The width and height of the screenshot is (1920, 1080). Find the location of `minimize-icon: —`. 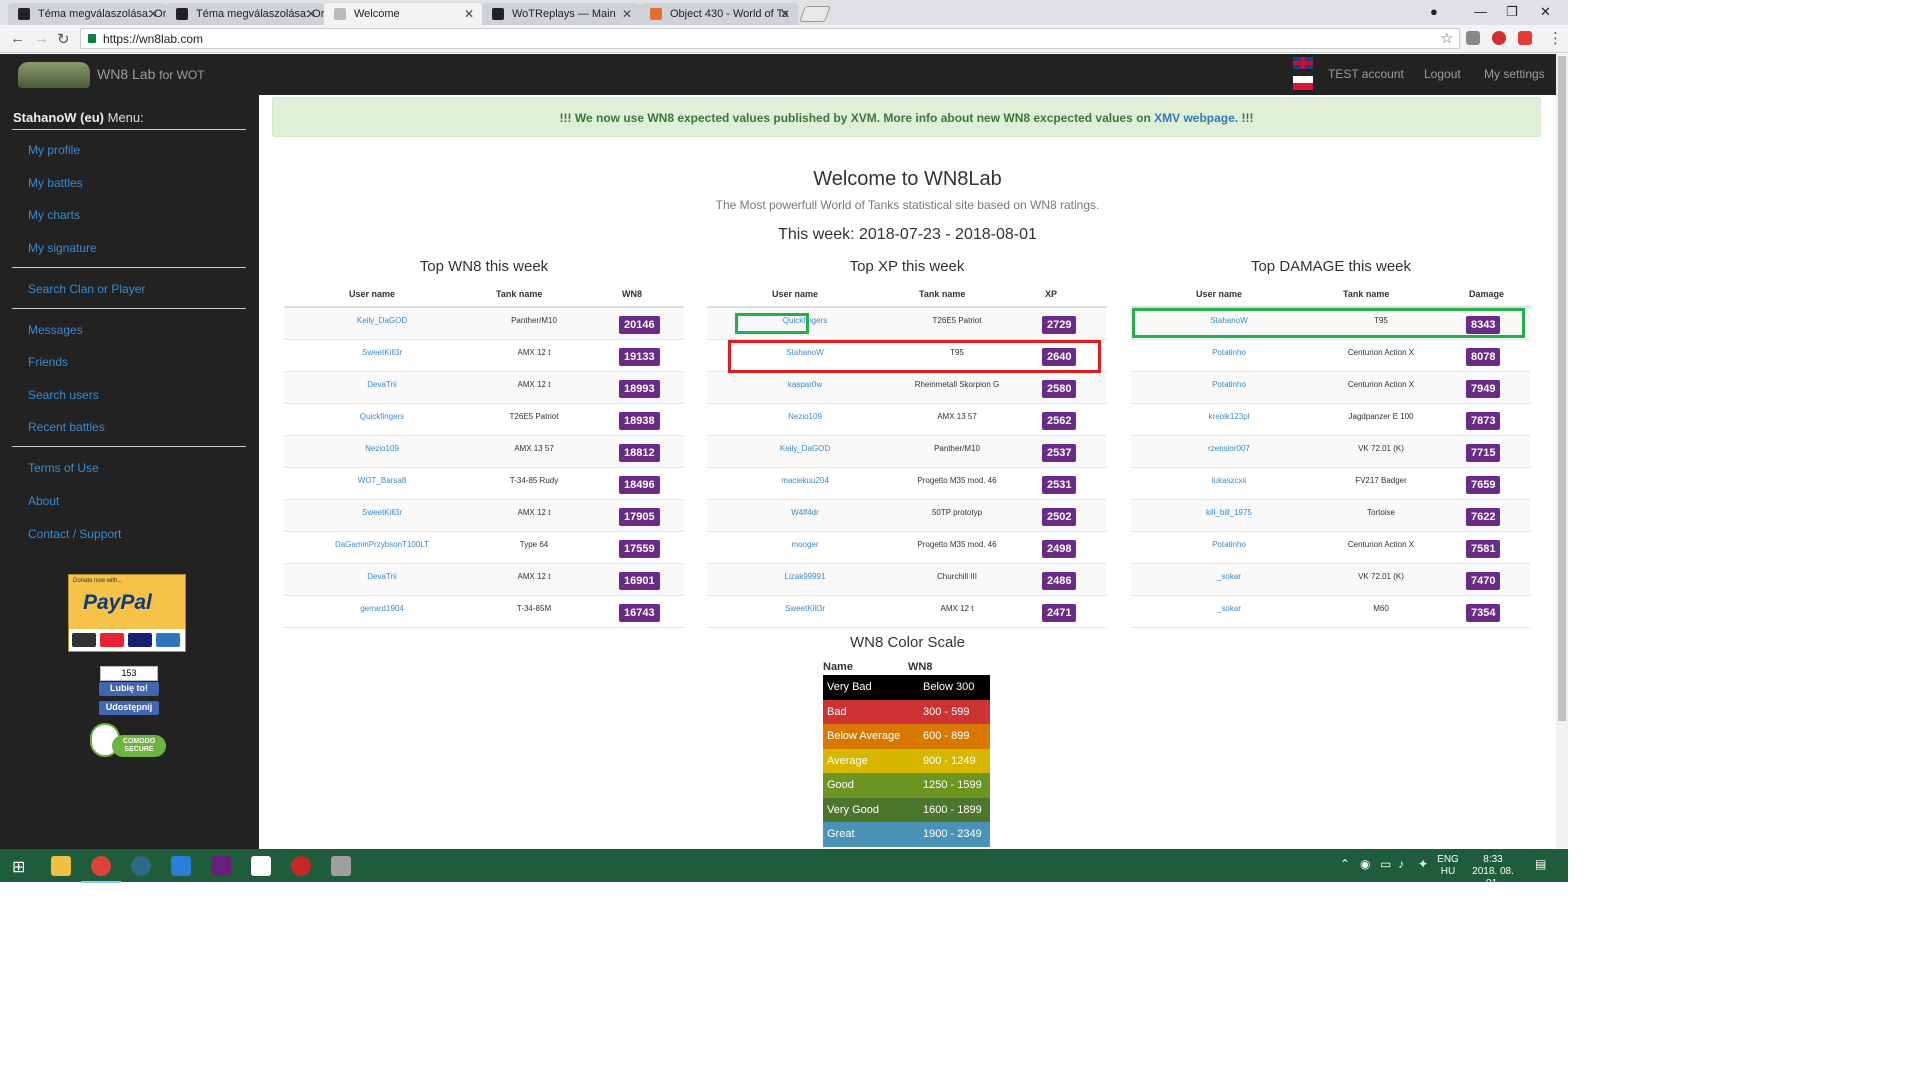

minimize-icon: — is located at coordinates (1480, 11).